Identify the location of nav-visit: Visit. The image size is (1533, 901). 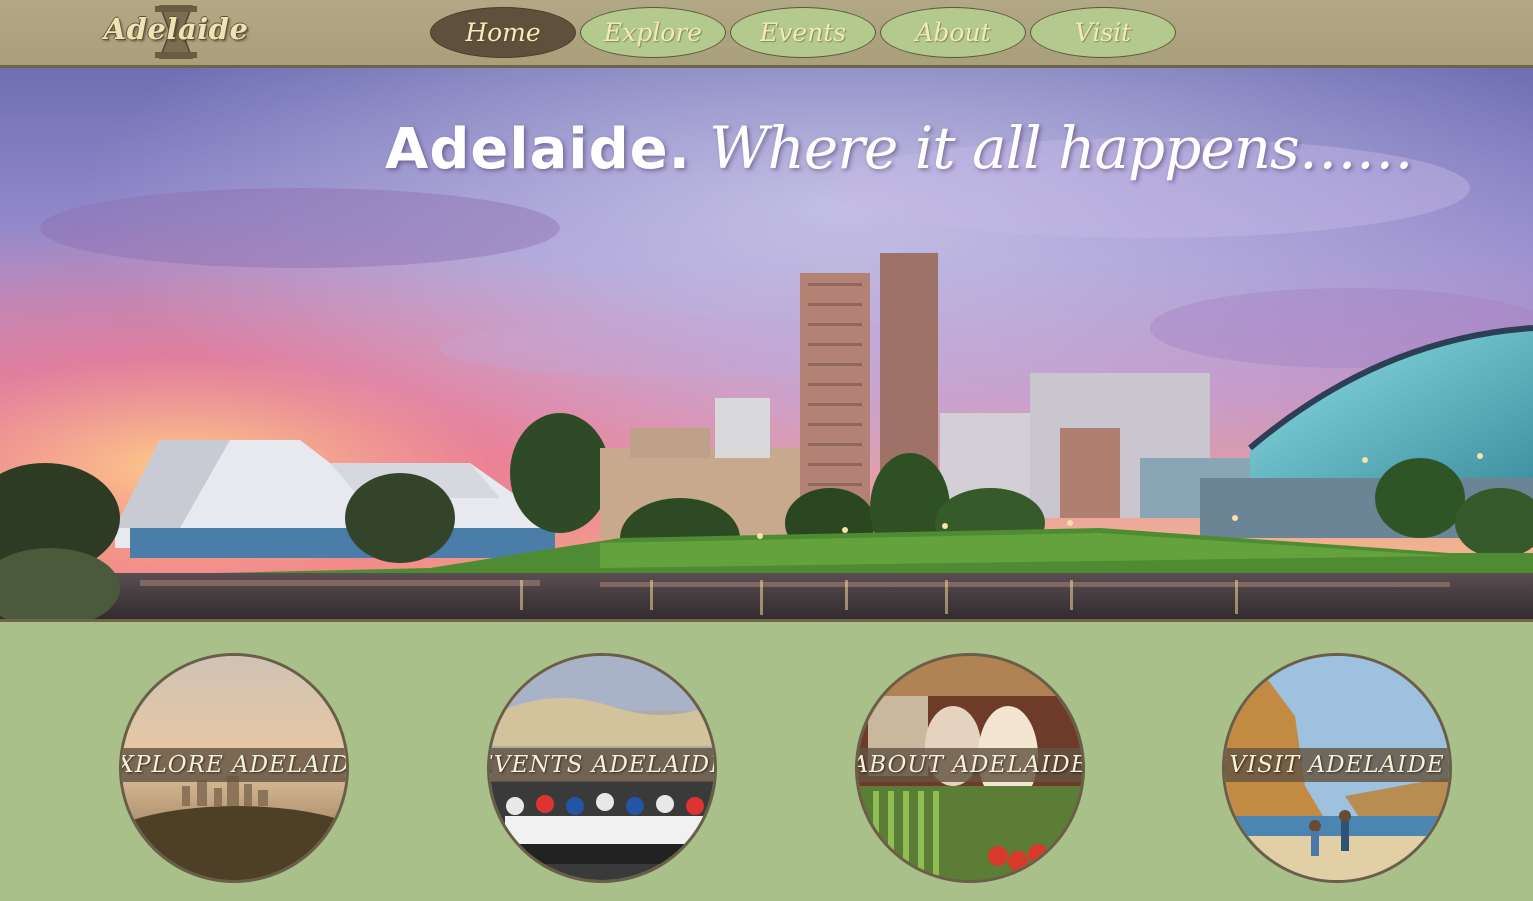
(1103, 32).